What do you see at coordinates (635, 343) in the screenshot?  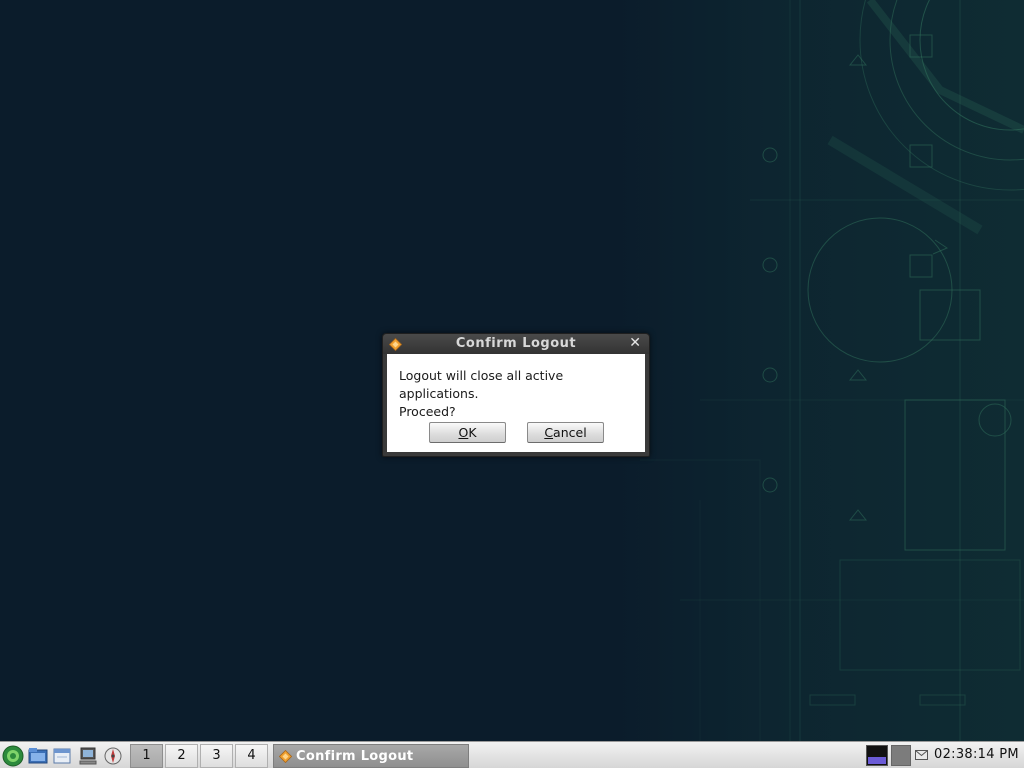 I see `close-icon: ✕` at bounding box center [635, 343].